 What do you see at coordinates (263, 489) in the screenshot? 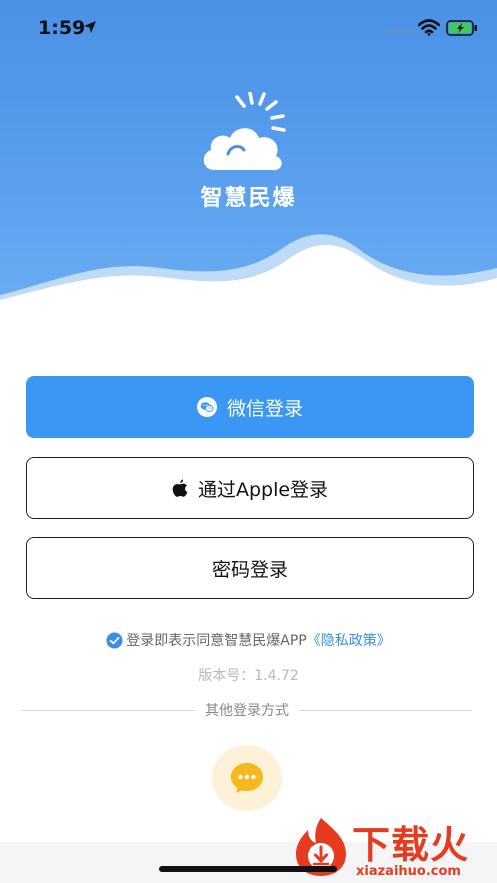
I see `apple-login-label: 通过Apple登录` at bounding box center [263, 489].